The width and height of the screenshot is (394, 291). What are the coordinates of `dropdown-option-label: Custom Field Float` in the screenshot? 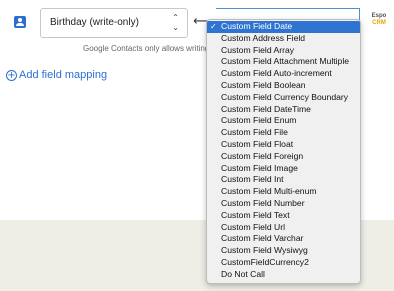 It's located at (257, 143).